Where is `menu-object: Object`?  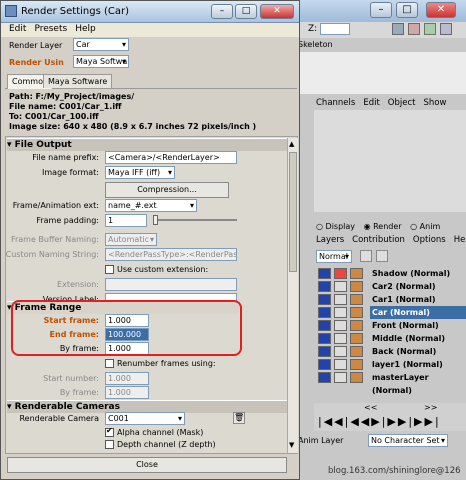
menu-object: Object is located at coordinates (402, 103).